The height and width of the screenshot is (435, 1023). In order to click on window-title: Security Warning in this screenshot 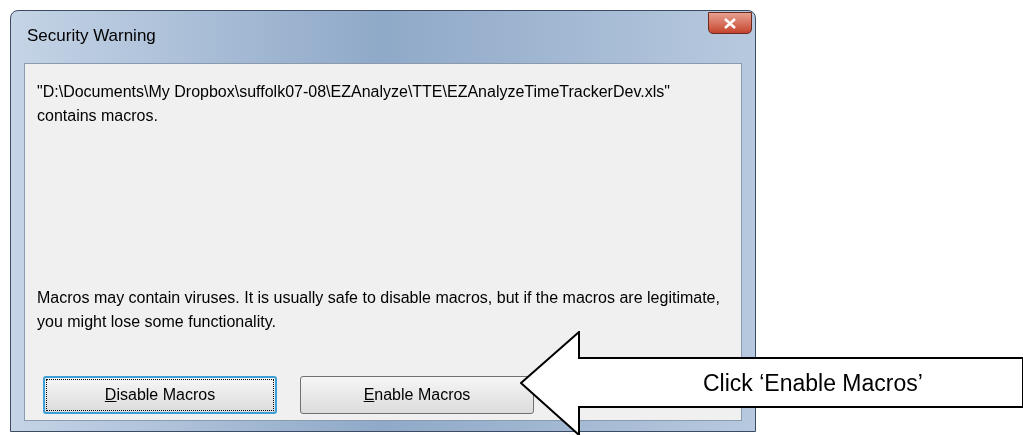, I will do `click(91, 36)`.